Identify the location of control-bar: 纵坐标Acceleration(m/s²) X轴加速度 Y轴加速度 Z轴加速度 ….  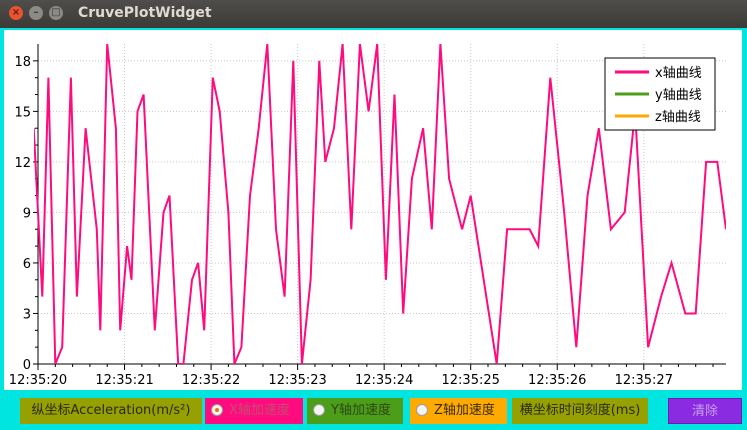
(373, 411).